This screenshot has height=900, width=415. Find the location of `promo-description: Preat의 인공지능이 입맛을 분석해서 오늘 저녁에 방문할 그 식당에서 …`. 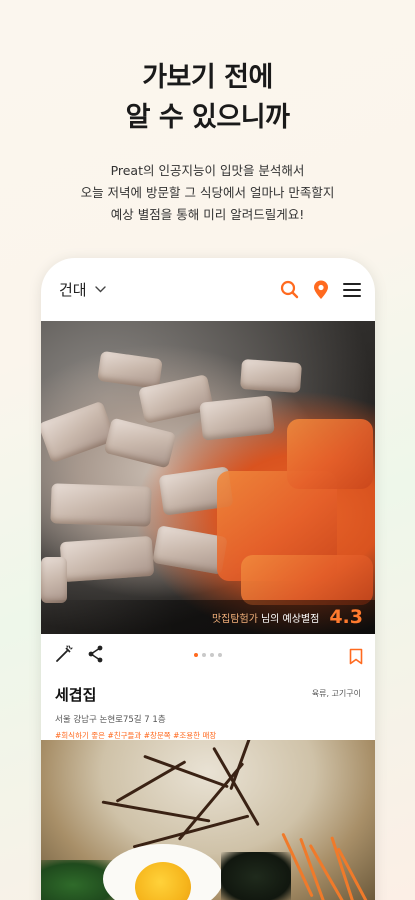

promo-description: Preat의 인공지능이 입맛을 분석해서 오늘 저녁에 방문할 그 식당에서 … is located at coordinates (207, 193).